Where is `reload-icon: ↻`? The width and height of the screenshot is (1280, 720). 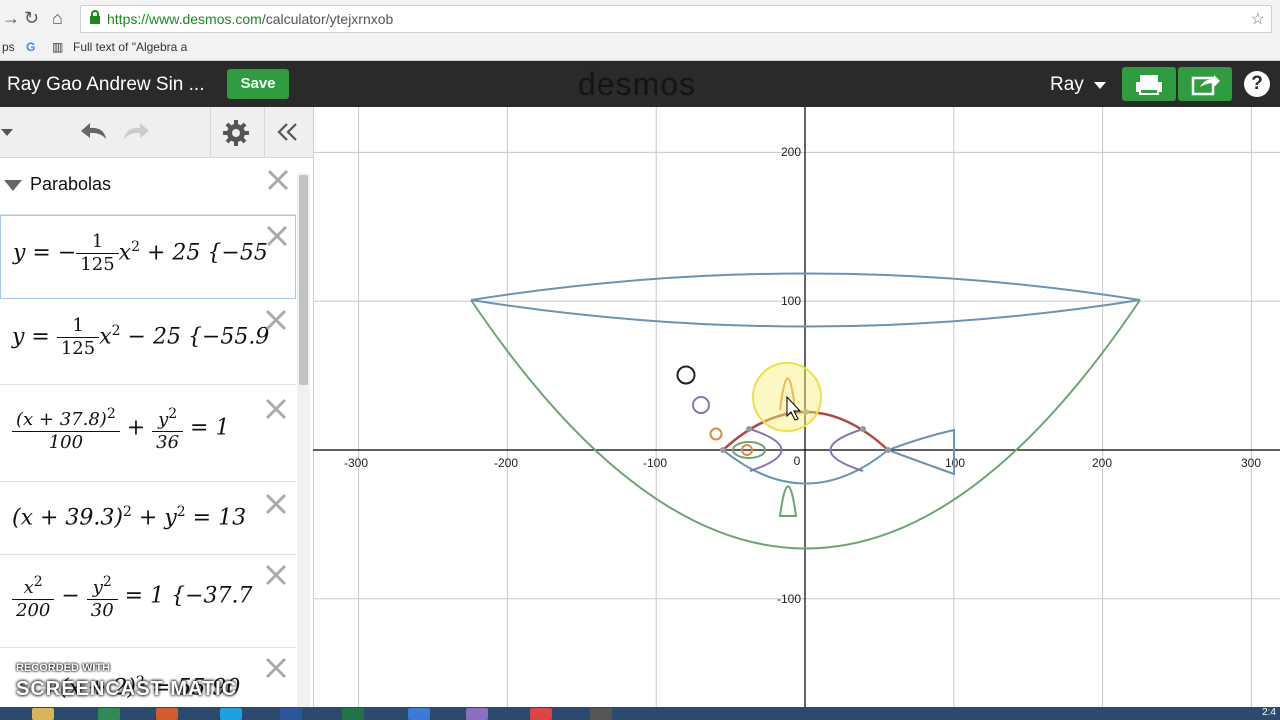
reload-icon: ↻ is located at coordinates (31, 18).